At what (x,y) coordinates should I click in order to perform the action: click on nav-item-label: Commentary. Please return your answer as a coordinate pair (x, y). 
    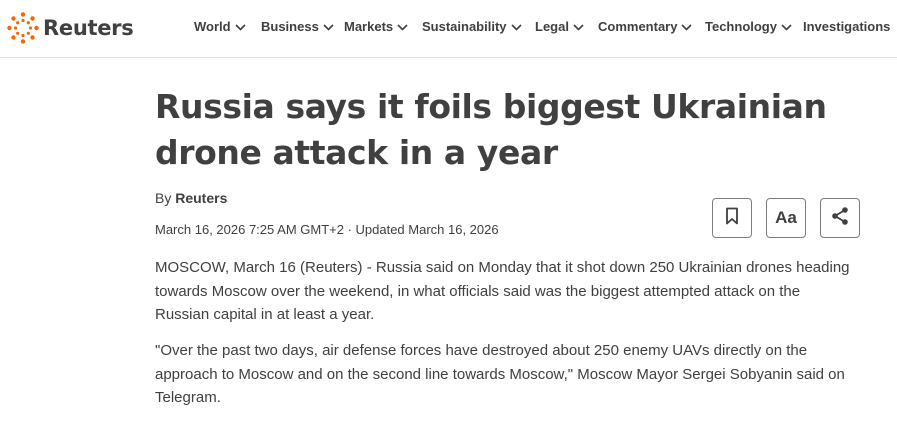
    Looking at the image, I should click on (638, 26).